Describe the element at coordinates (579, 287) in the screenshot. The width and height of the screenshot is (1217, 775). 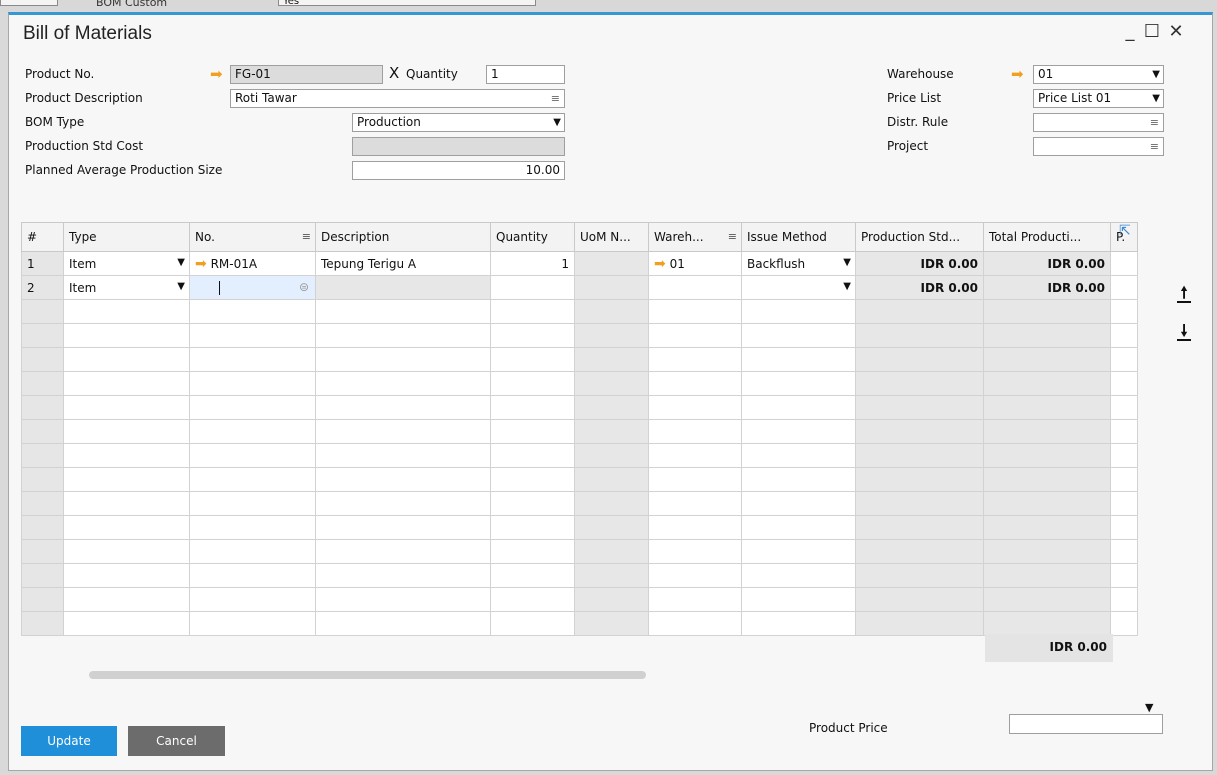
I see `table-row: 2 Item ▼ ⊜ ▼ IDR 0.00 IDR 0.00` at that location.